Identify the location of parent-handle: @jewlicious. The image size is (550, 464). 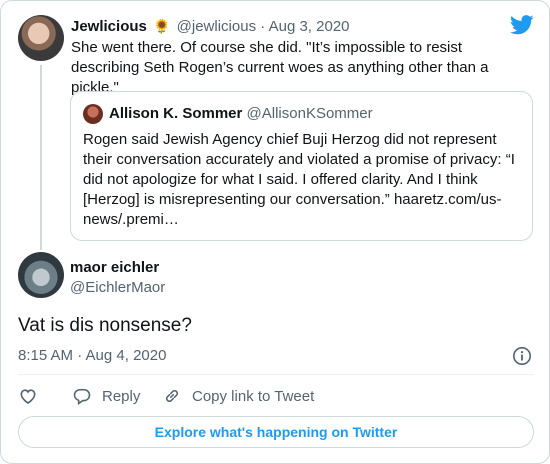
(216, 26).